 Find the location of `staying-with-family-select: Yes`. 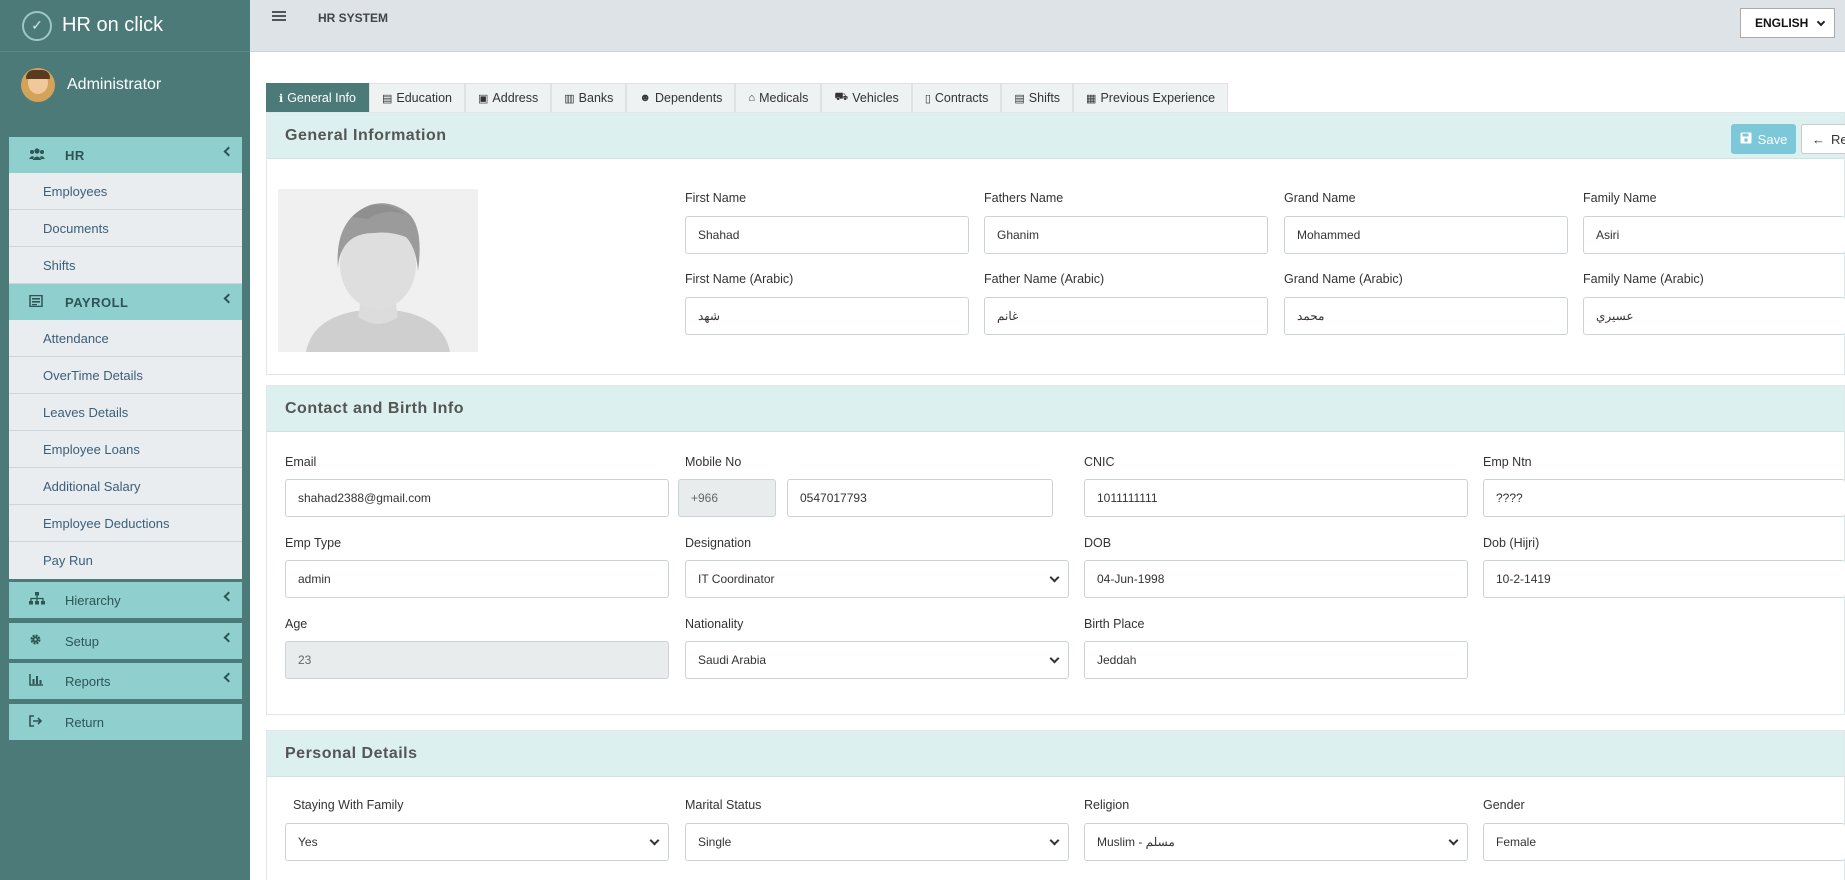

staying-with-family-select: Yes is located at coordinates (477, 842).